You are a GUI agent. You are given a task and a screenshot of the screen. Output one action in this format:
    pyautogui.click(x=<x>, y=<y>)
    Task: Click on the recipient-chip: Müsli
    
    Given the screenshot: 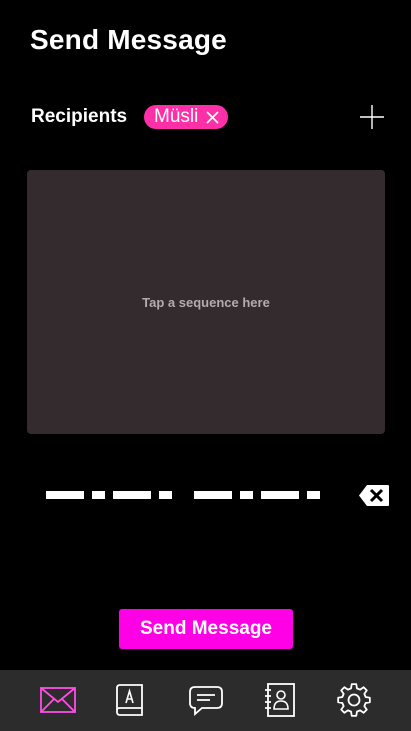 What is the action you would take?
    pyautogui.click(x=186, y=117)
    